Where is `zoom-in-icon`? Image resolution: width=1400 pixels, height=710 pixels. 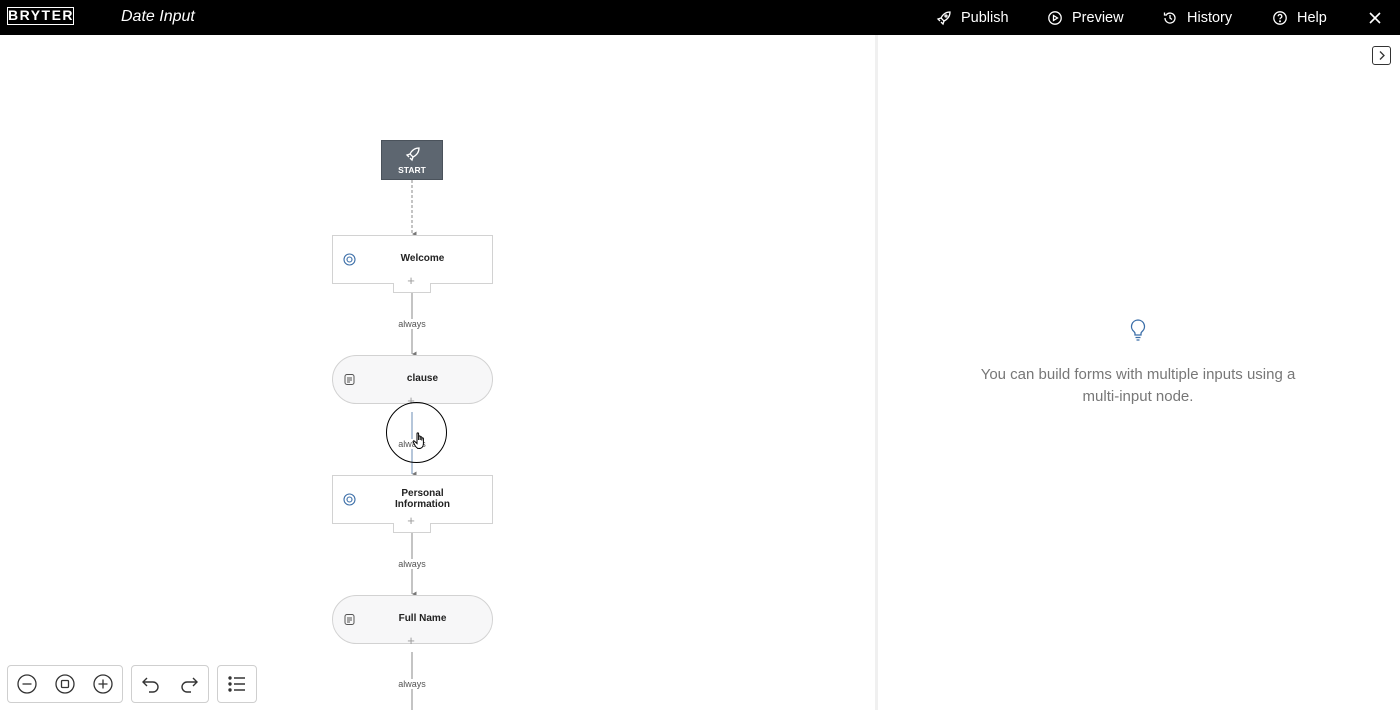 zoom-in-icon is located at coordinates (103, 684).